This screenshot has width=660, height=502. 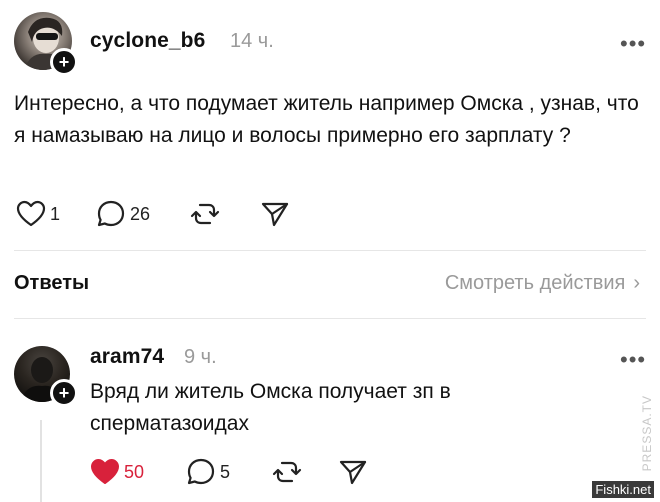 What do you see at coordinates (623, 489) in the screenshot?
I see `watermark-corner: Fishki.net` at bounding box center [623, 489].